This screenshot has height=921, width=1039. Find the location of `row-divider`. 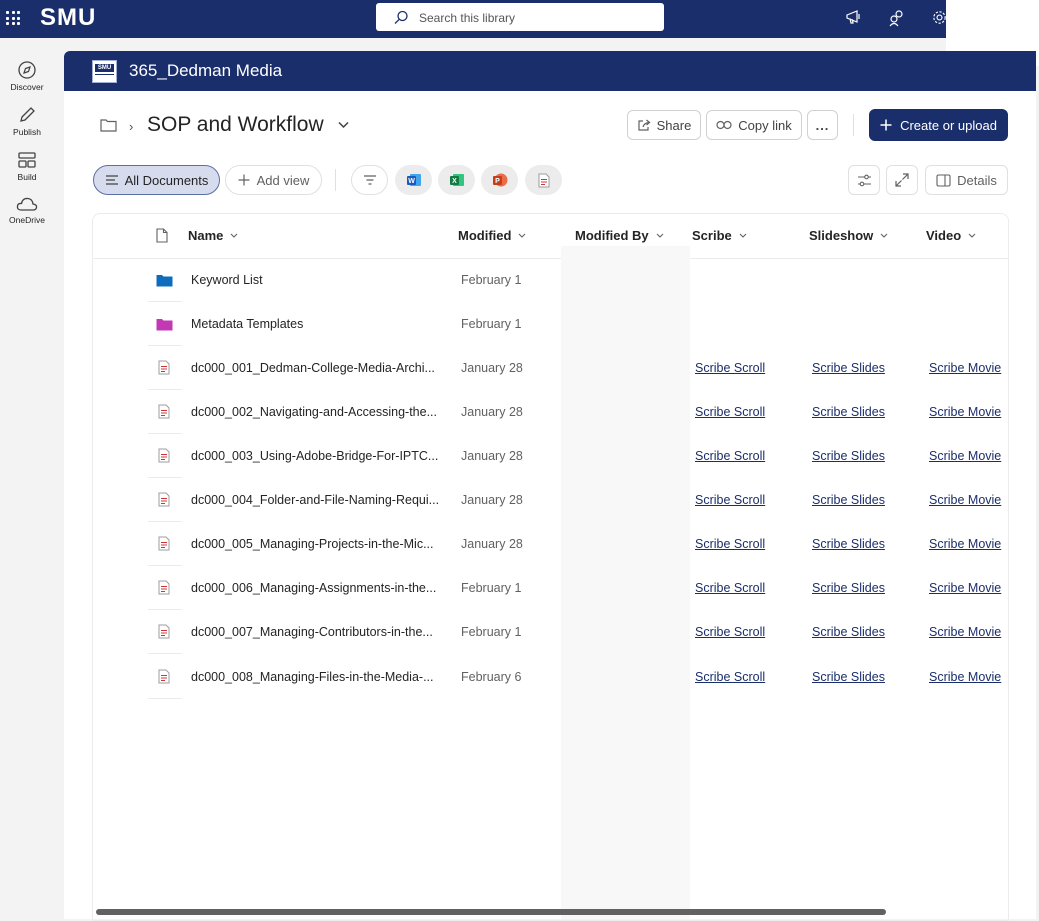

row-divider is located at coordinates (165, 698).